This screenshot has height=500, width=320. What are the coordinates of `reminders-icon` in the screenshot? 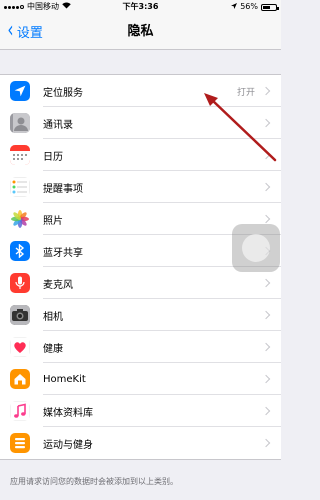 It's located at (20, 187).